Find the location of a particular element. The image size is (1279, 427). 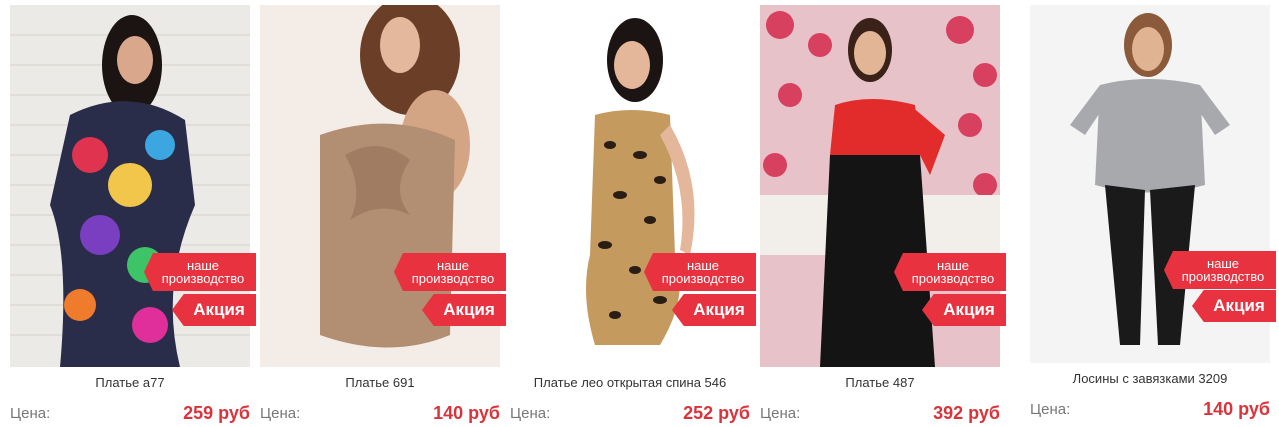

product-name: Платье лео открытая спина 546 is located at coordinates (630, 382).